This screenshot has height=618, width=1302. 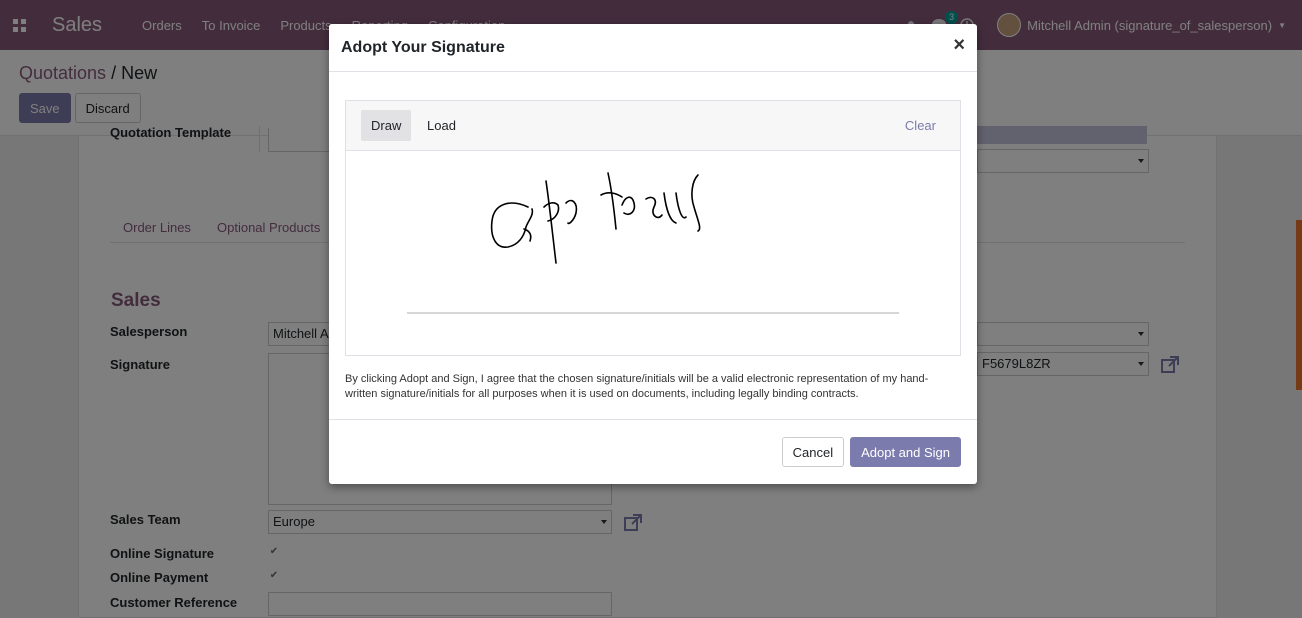 I want to click on cancel-button: Cancel, so click(x=813, y=452).